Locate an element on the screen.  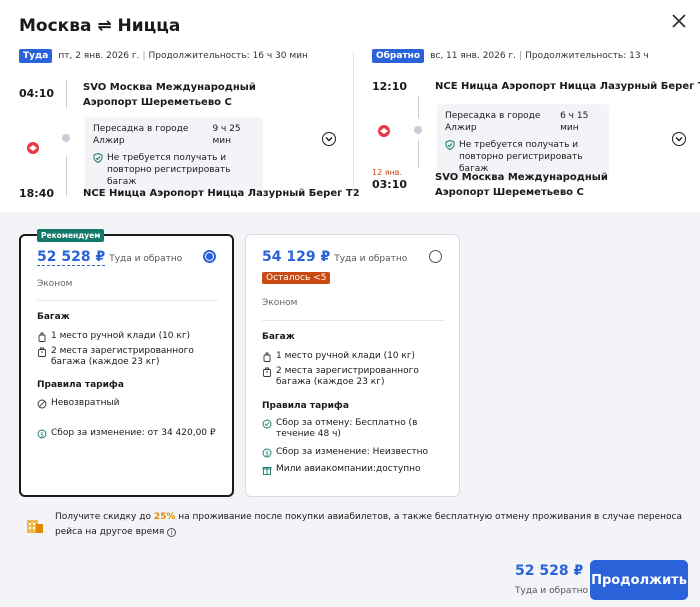
fare1-carry-on: 1 место ручной клади (10 кг) is located at coordinates (127, 336).